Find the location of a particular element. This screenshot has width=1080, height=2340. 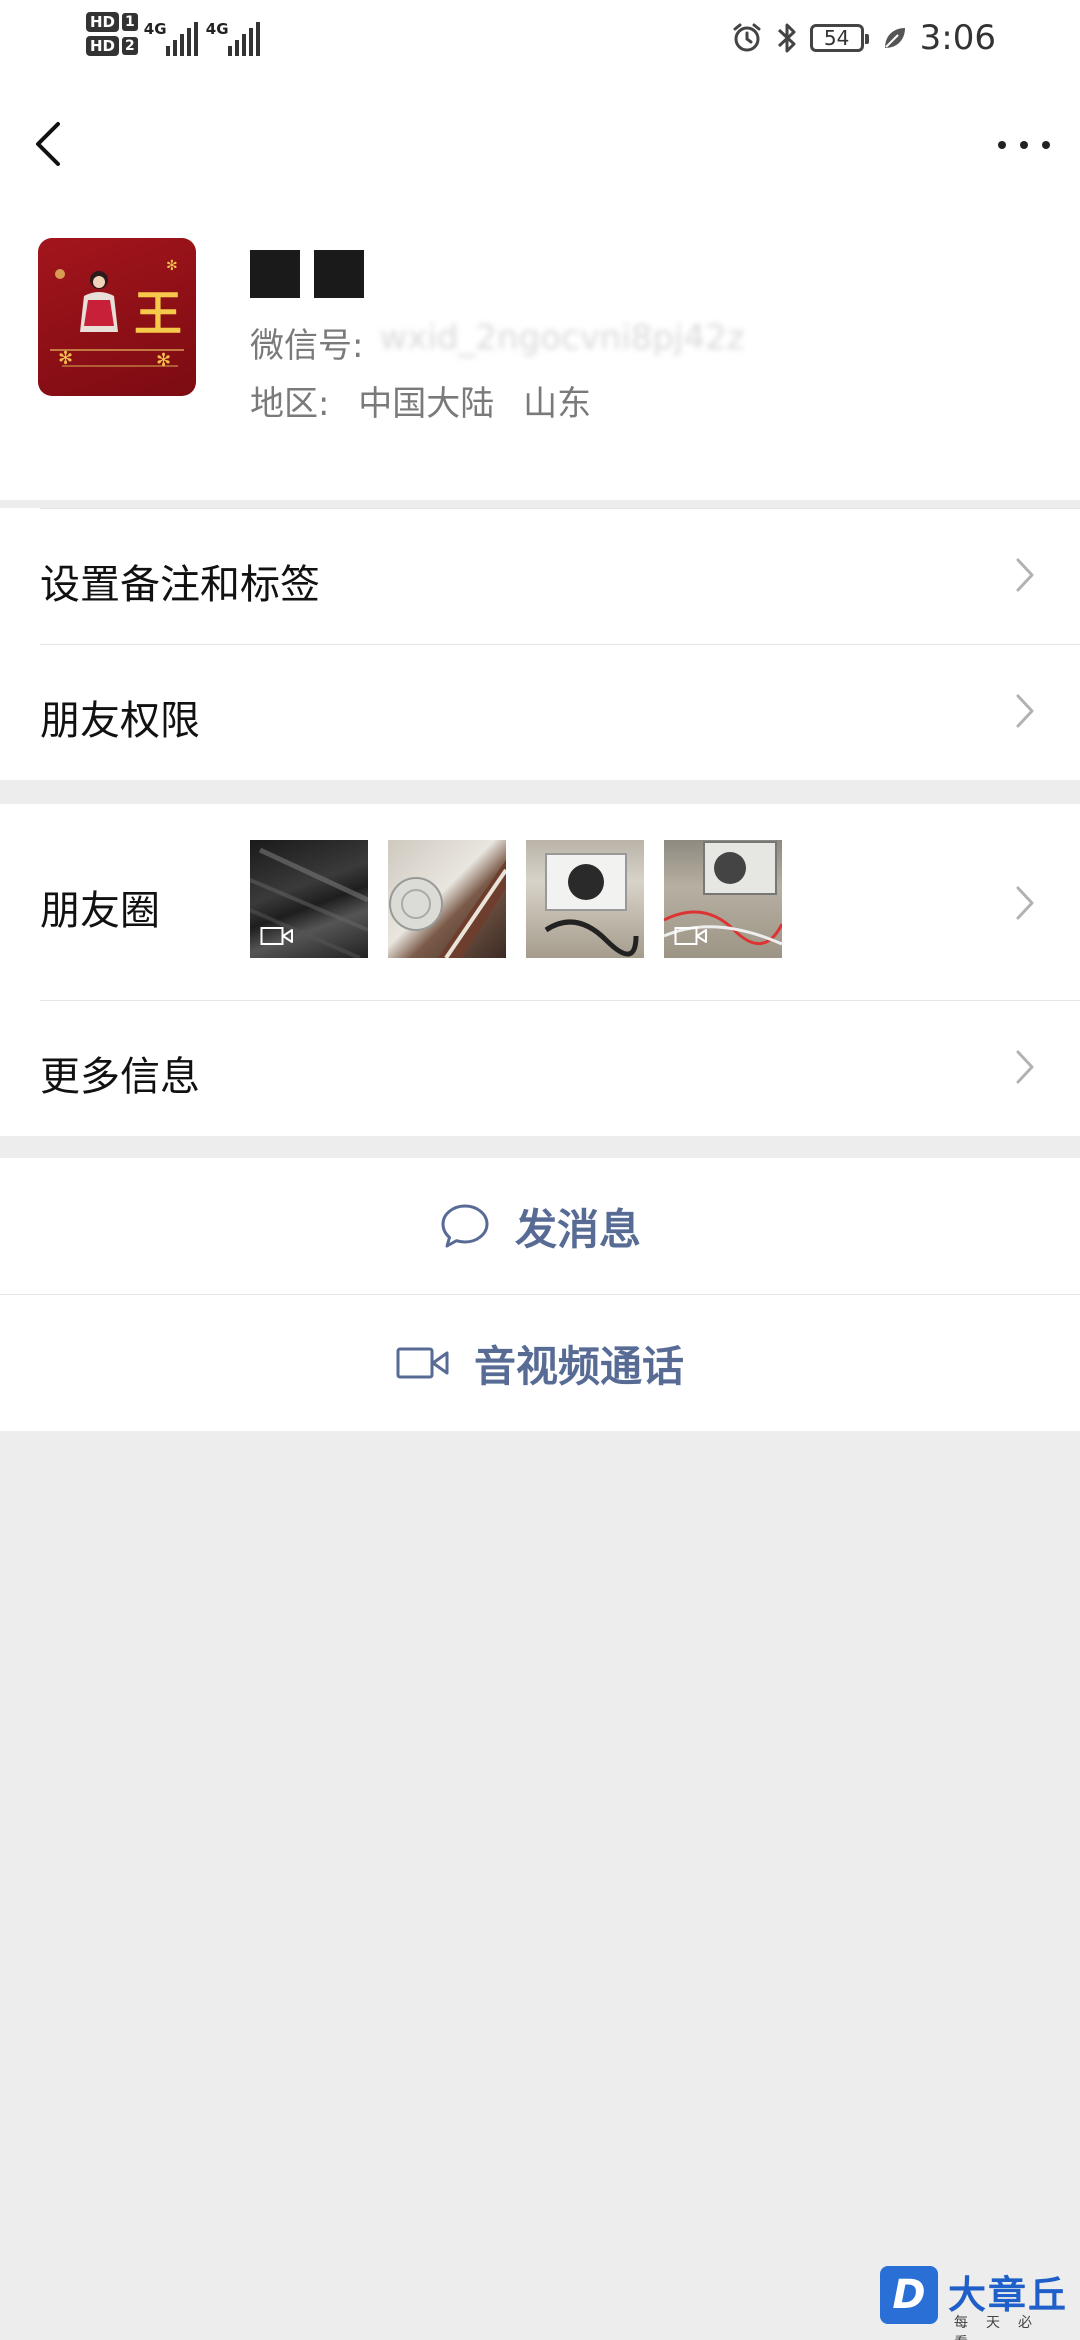

sim-indicators: HD 1 HD 2 is located at coordinates (112, 34).